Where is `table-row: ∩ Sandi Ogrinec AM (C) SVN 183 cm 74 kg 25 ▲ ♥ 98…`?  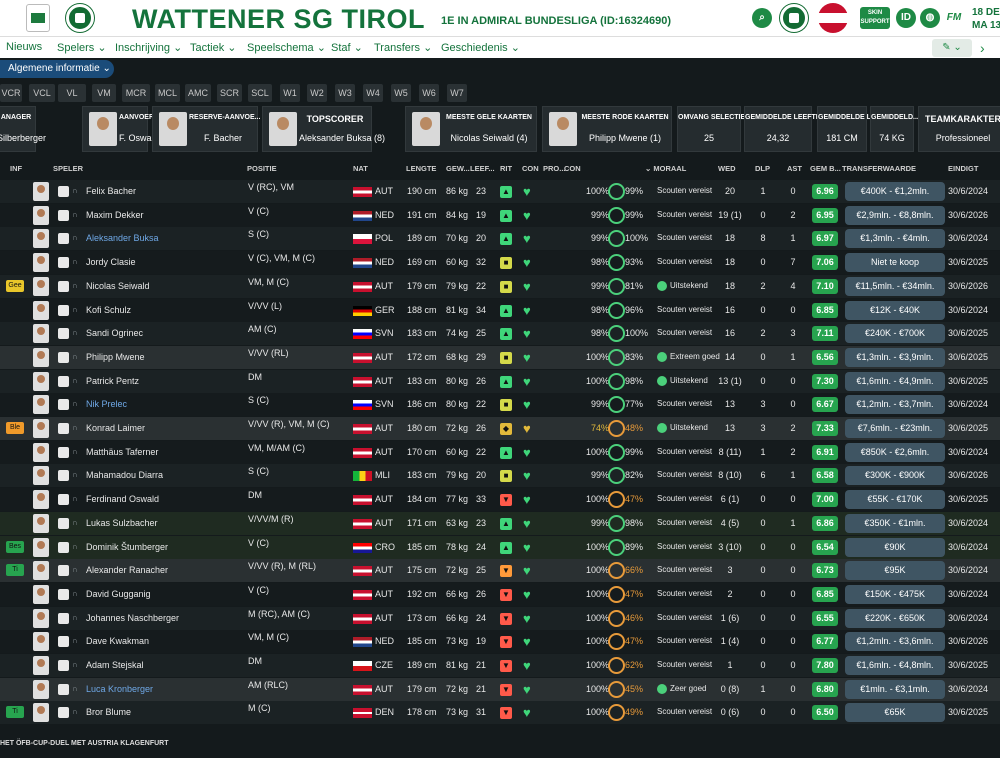
table-row: ∩ Sandi Ogrinec AM (C) SVN 183 cm 74 kg 25 ▲ ♥ 98… is located at coordinates (500, 334).